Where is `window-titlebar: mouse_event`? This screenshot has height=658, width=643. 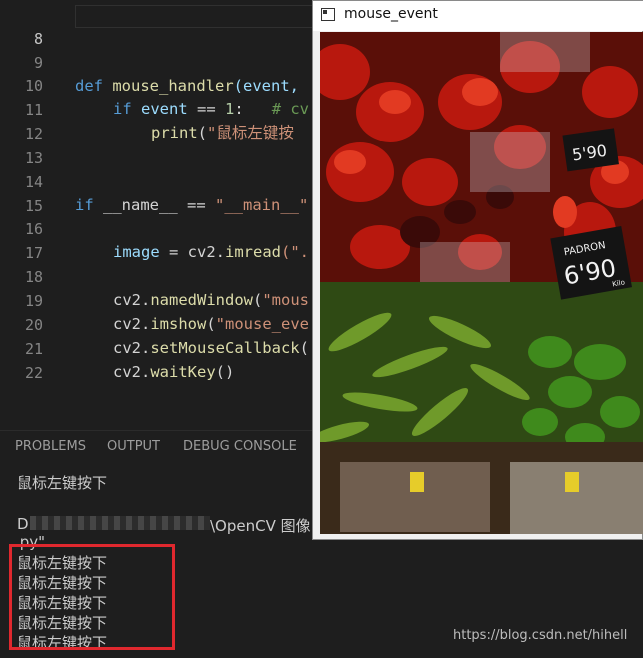 window-titlebar: mouse_event is located at coordinates (478, 16).